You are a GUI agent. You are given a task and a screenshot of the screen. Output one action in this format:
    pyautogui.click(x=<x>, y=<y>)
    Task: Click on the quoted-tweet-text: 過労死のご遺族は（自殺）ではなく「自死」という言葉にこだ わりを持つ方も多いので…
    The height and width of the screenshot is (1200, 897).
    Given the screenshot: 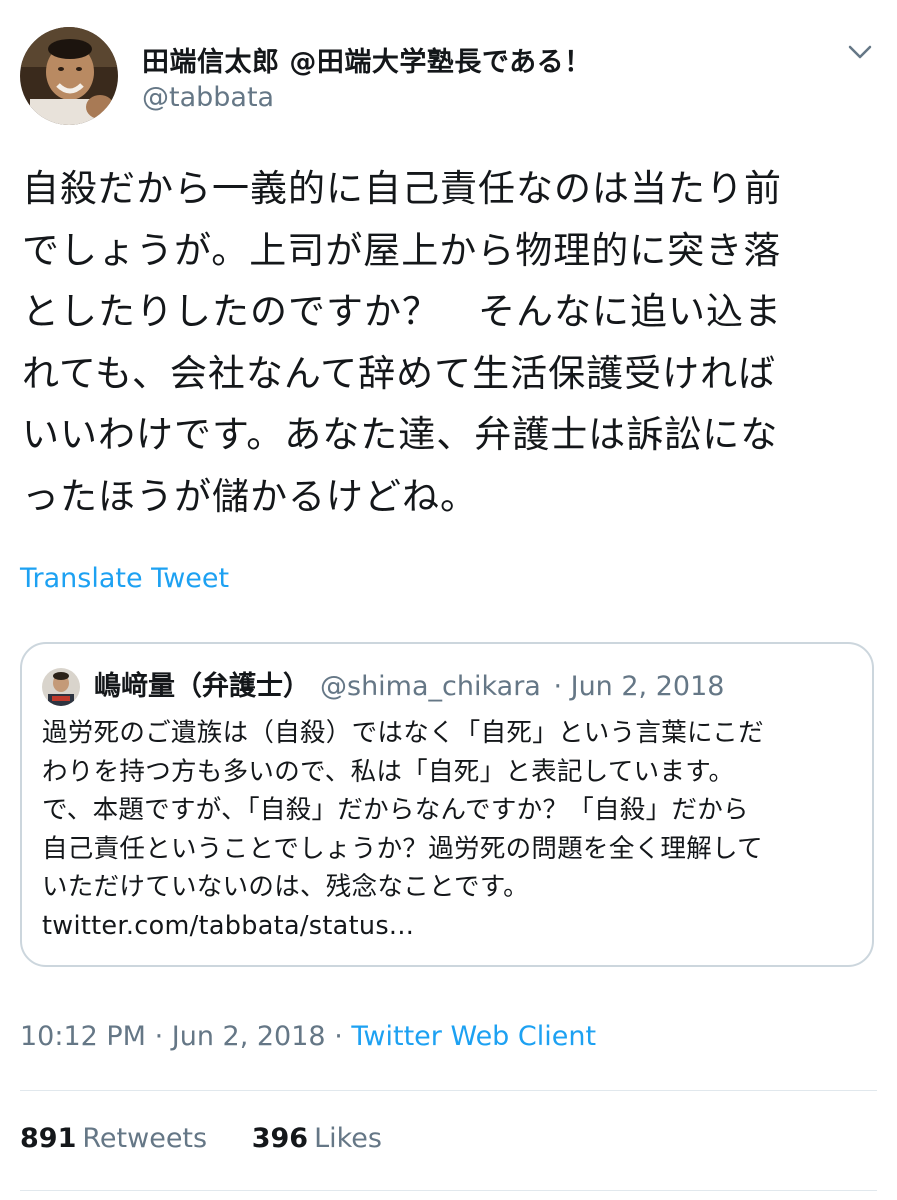 What is the action you would take?
    pyautogui.click(x=403, y=829)
    